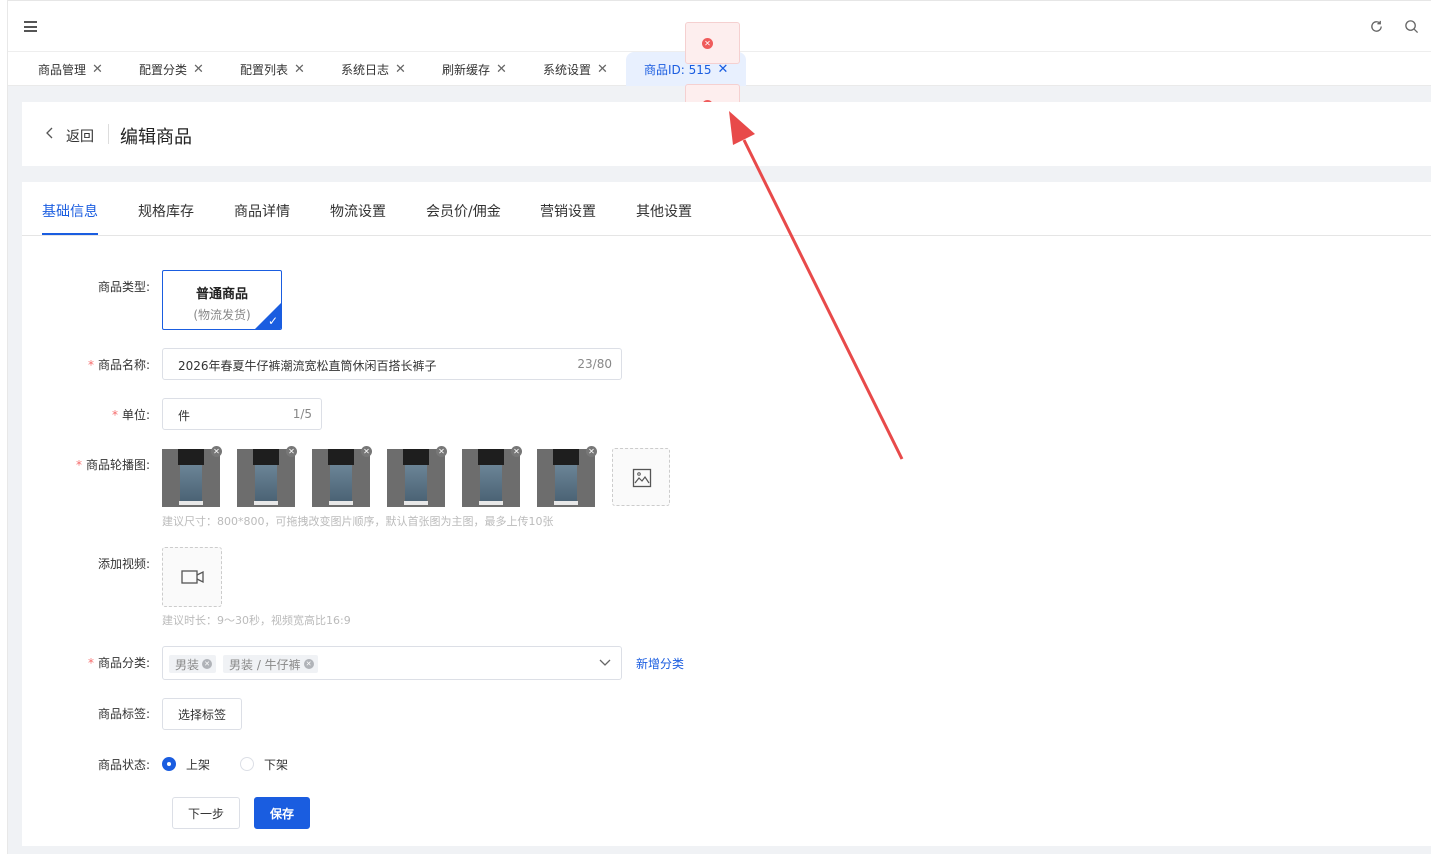  Describe the element at coordinates (242, 414) in the screenshot. I see `unit-input: 件 1/5` at that location.